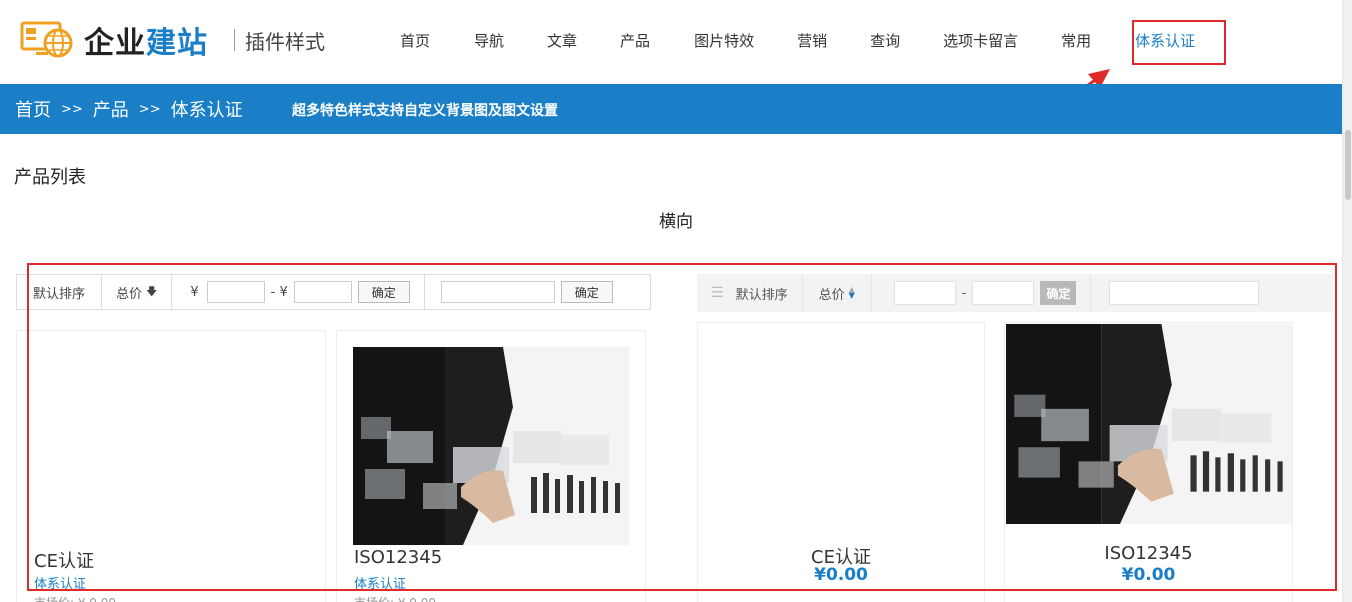 The width and height of the screenshot is (1352, 602). Describe the element at coordinates (1348, 165) in the screenshot. I see `scrollbar-thumb` at that location.